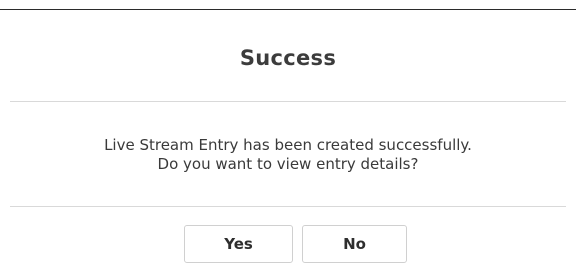  I want to click on header-divider, so click(288, 101).